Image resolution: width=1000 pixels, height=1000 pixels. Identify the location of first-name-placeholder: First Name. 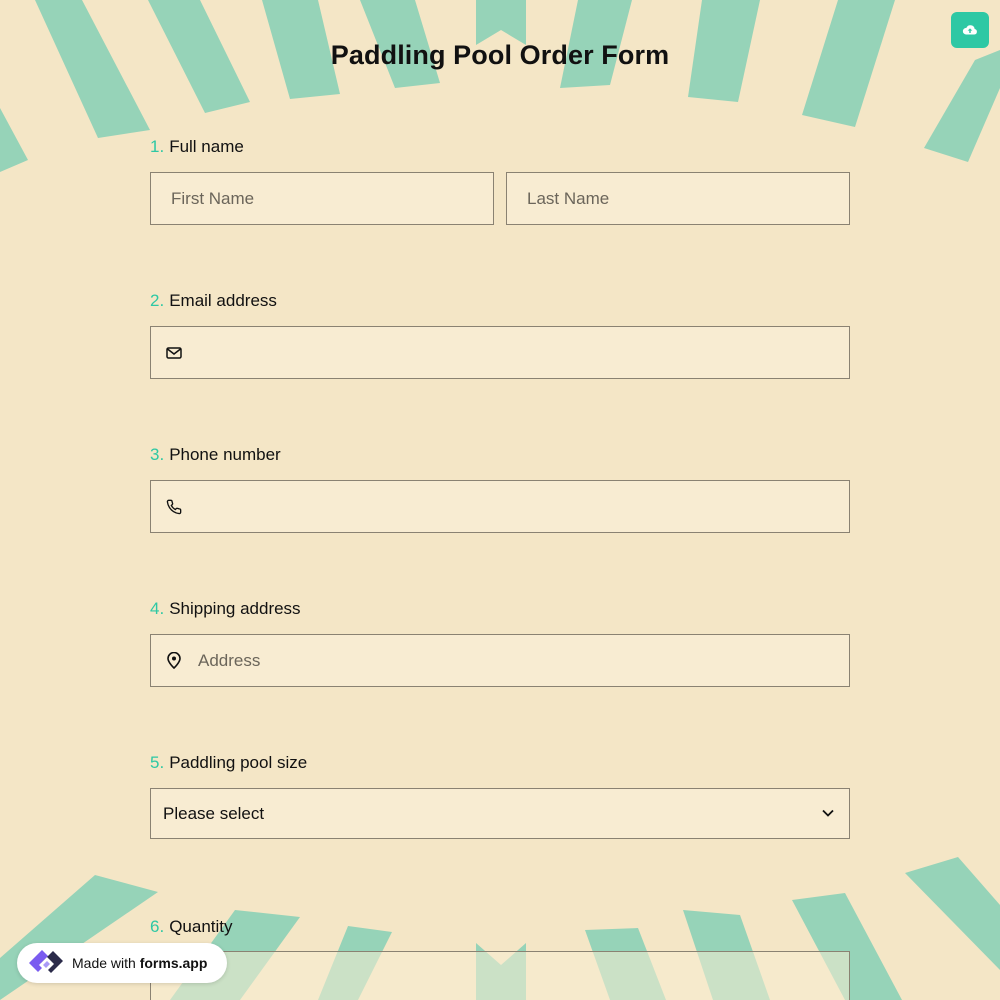
(213, 198).